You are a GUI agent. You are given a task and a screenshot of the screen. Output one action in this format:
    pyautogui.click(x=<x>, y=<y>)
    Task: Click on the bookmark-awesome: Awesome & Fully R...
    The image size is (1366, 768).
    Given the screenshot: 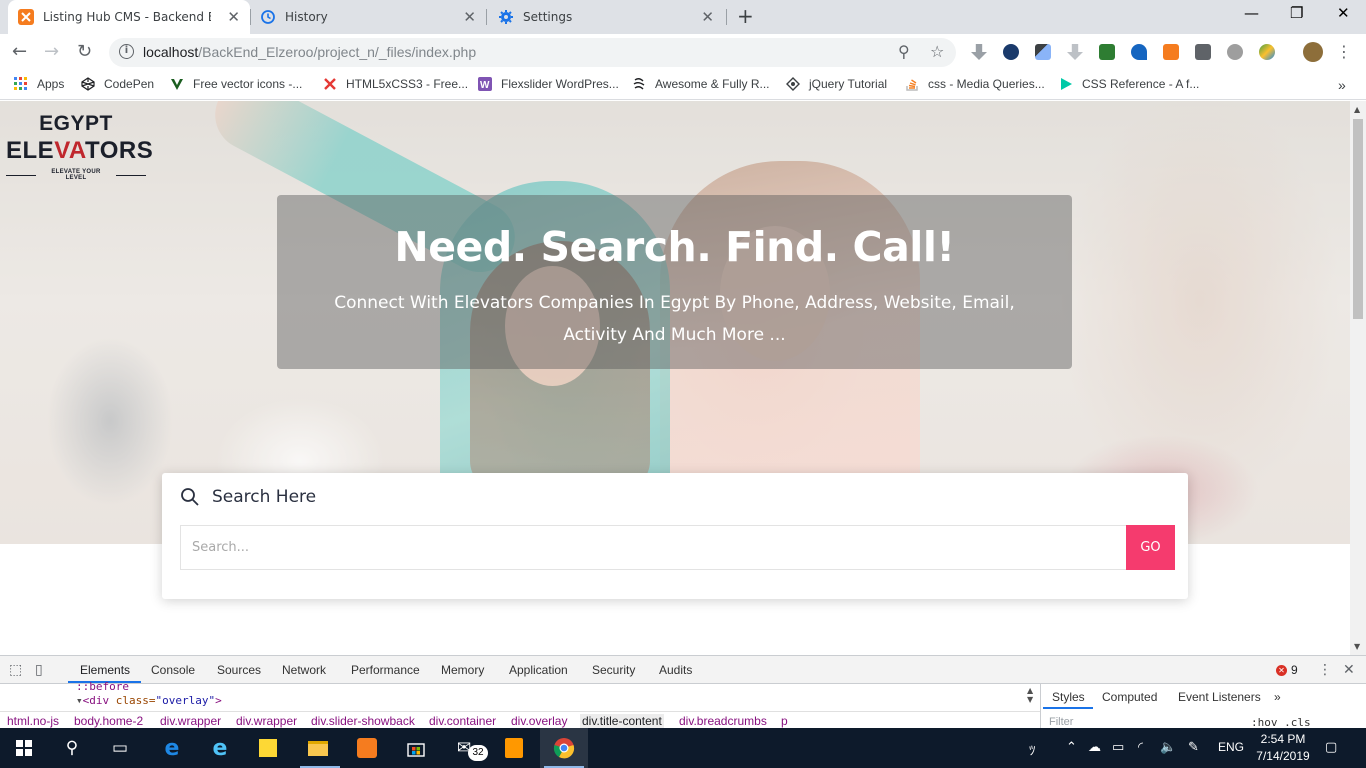 What is the action you would take?
    pyautogui.click(x=700, y=84)
    